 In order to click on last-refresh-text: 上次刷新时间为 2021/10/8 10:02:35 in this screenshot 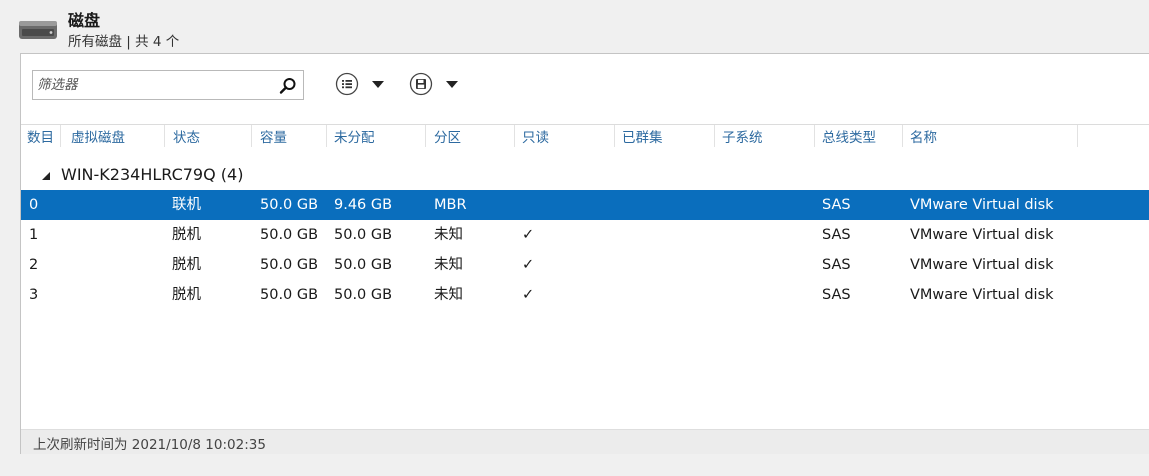, I will do `click(149, 445)`.